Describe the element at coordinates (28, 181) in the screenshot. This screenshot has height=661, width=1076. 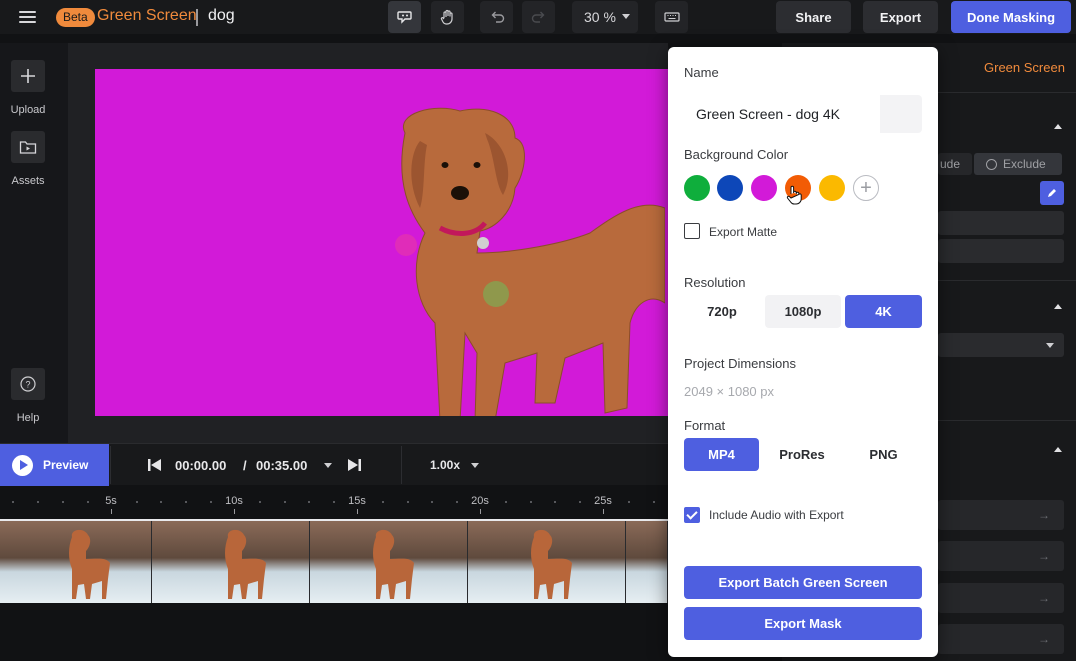
I see `assets-label: Assets` at that location.